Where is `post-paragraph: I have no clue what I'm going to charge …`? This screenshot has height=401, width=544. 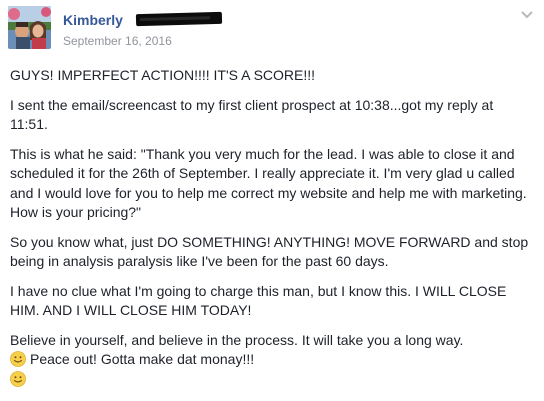
post-paragraph: I have no clue what I'm going to charge … is located at coordinates (258, 300).